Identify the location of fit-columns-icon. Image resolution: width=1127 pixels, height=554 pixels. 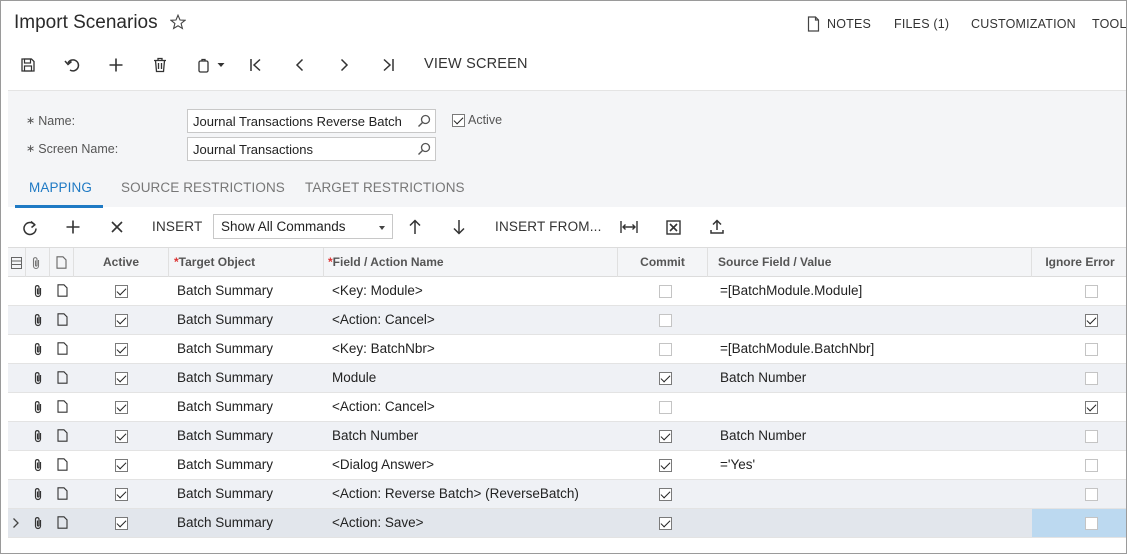
(629, 227).